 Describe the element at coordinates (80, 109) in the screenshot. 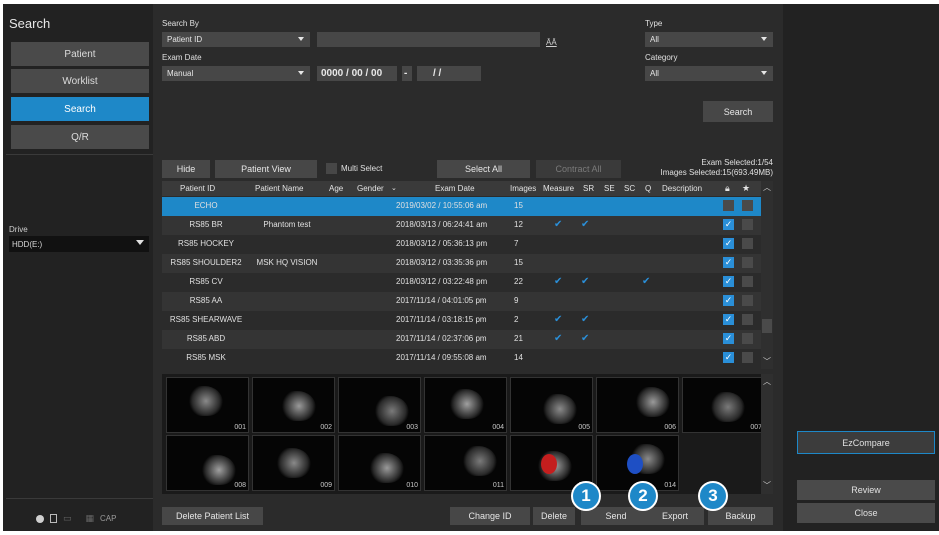

I see `nav-search-button: Search` at that location.